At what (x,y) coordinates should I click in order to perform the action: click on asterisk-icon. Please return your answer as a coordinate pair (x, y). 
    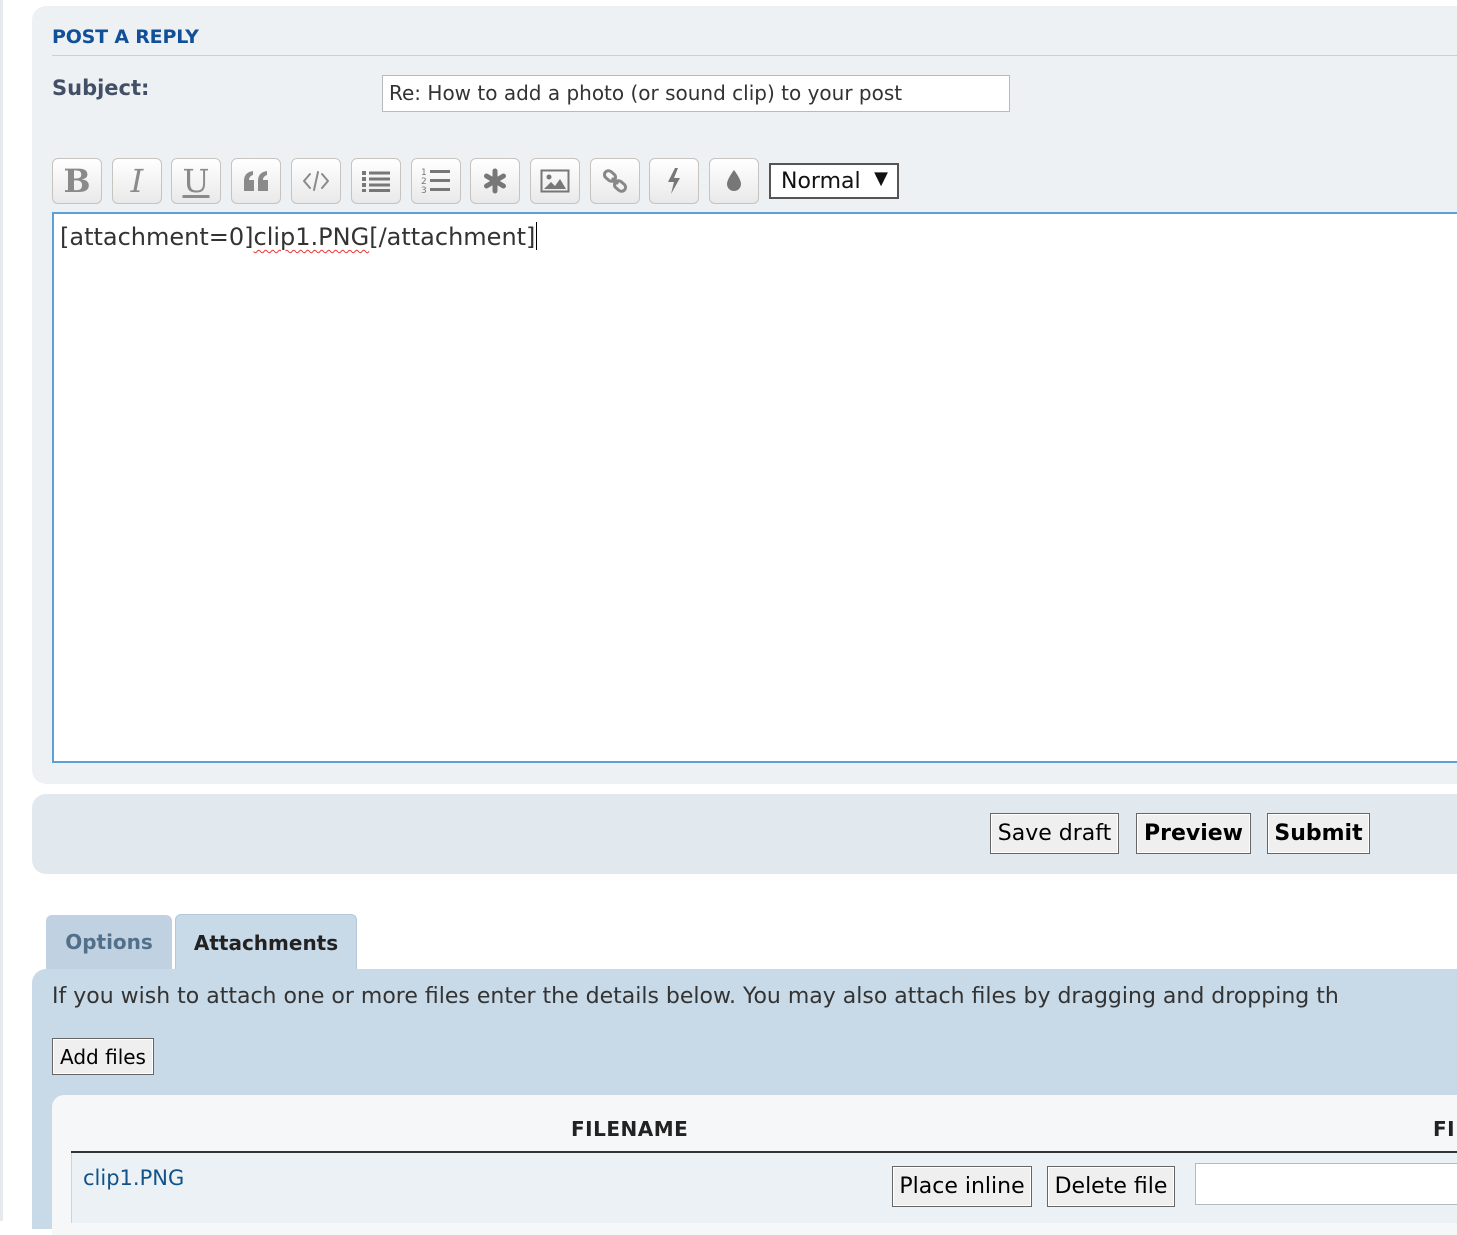
    Looking at the image, I should click on (495, 181).